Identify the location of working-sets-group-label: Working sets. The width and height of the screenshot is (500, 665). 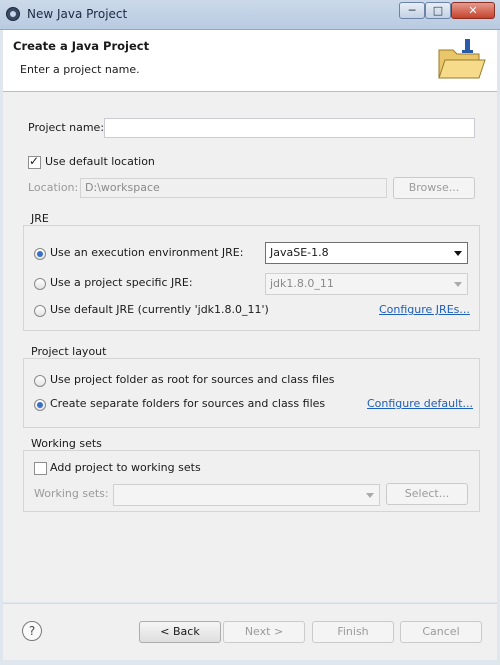
(66, 443).